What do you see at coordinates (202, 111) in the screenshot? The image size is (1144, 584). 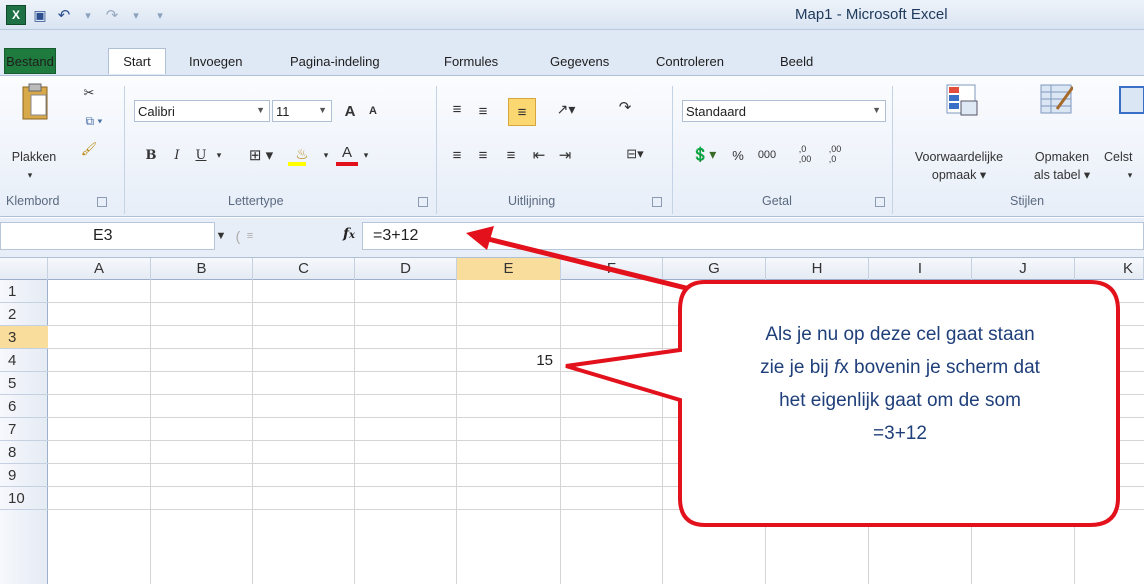 I see `font-name-combo: Calibri ▼` at bounding box center [202, 111].